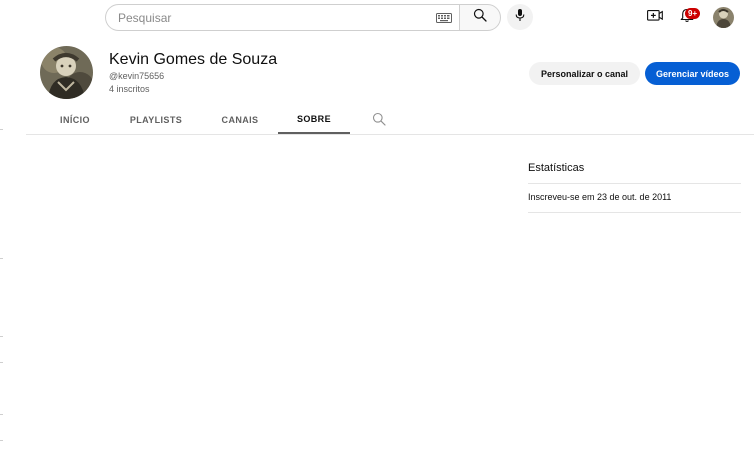 The height and width of the screenshot is (452, 754). Describe the element at coordinates (193, 59) in the screenshot. I see `channel-name: Kevin Gomes de Souza` at that location.